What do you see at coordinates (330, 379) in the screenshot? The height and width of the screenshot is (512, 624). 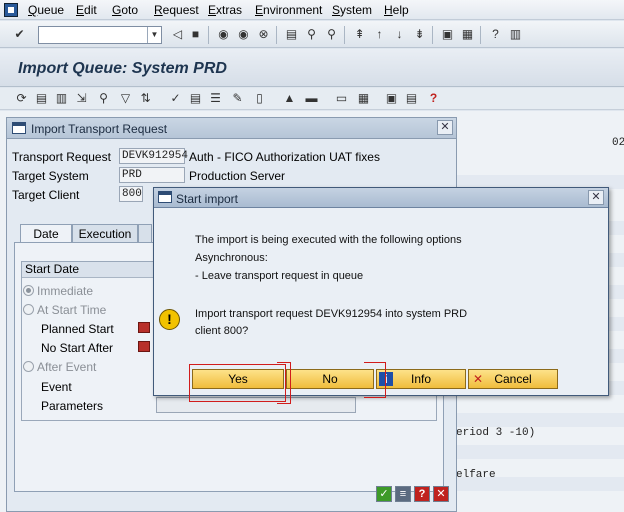 I see `no-button: No` at bounding box center [330, 379].